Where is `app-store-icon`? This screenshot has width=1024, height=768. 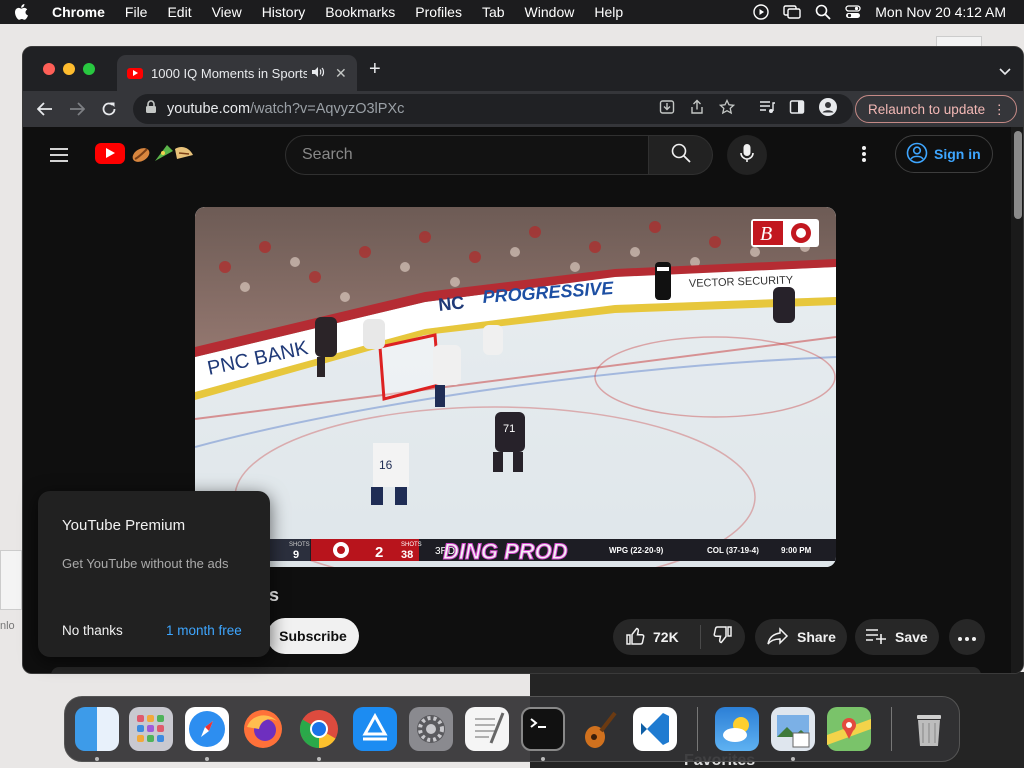 app-store-icon is located at coordinates (375, 729).